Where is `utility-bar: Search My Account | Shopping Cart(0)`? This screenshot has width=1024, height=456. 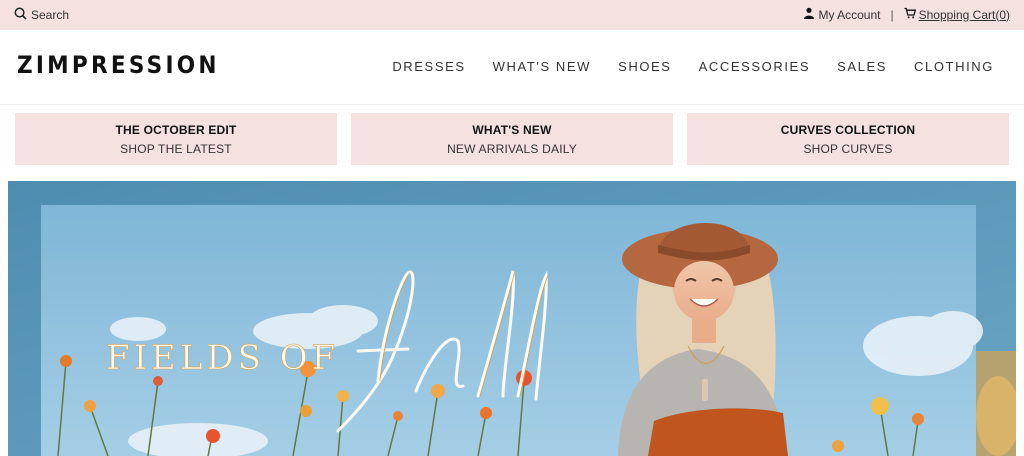
utility-bar: Search My Account | Shopping Cart(0) is located at coordinates (512, 15).